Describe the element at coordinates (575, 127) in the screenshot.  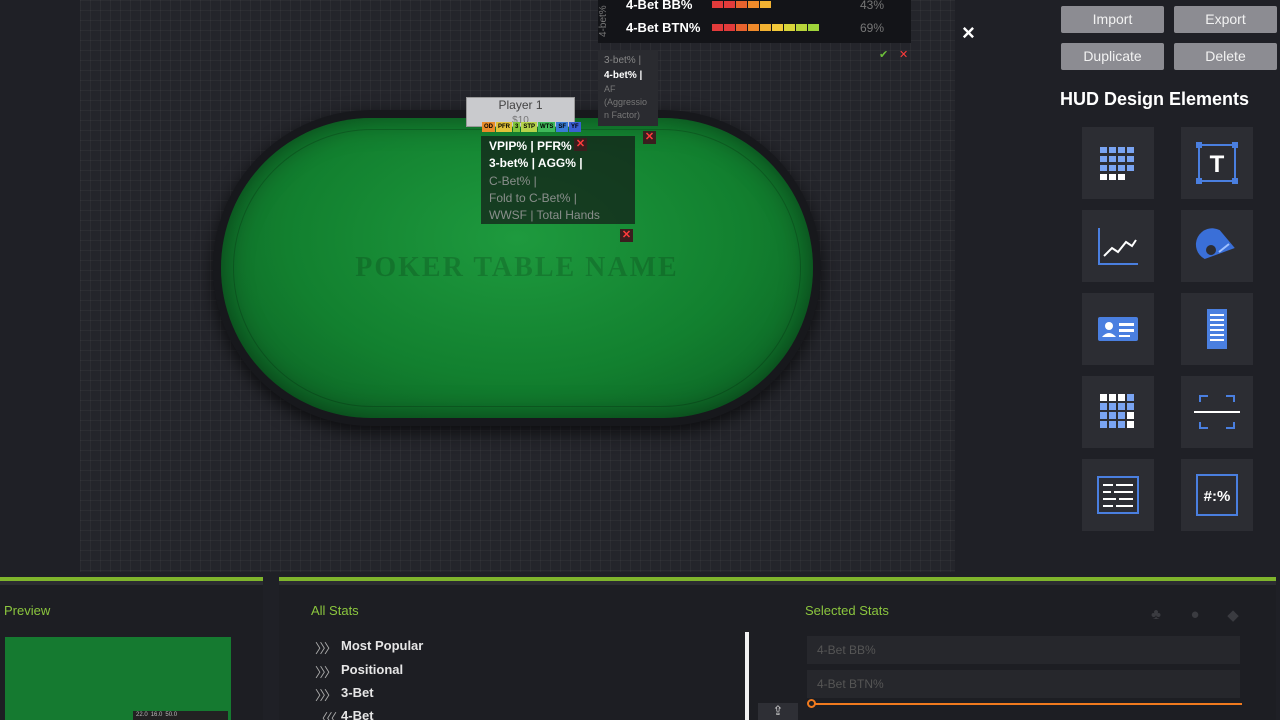
I see `stat-badge: YF` at that location.